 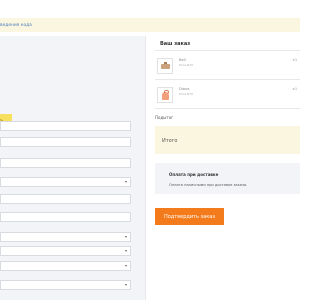 What do you see at coordinates (65, 182) in the screenshot?
I see `billing-country-select` at bounding box center [65, 182].